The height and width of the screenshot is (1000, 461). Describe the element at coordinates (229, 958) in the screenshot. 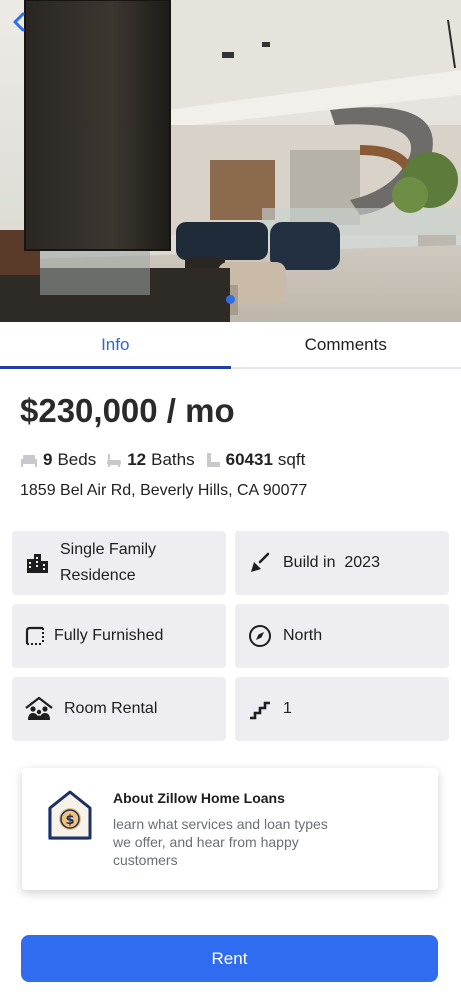

I see `rent-button: Rent` at that location.